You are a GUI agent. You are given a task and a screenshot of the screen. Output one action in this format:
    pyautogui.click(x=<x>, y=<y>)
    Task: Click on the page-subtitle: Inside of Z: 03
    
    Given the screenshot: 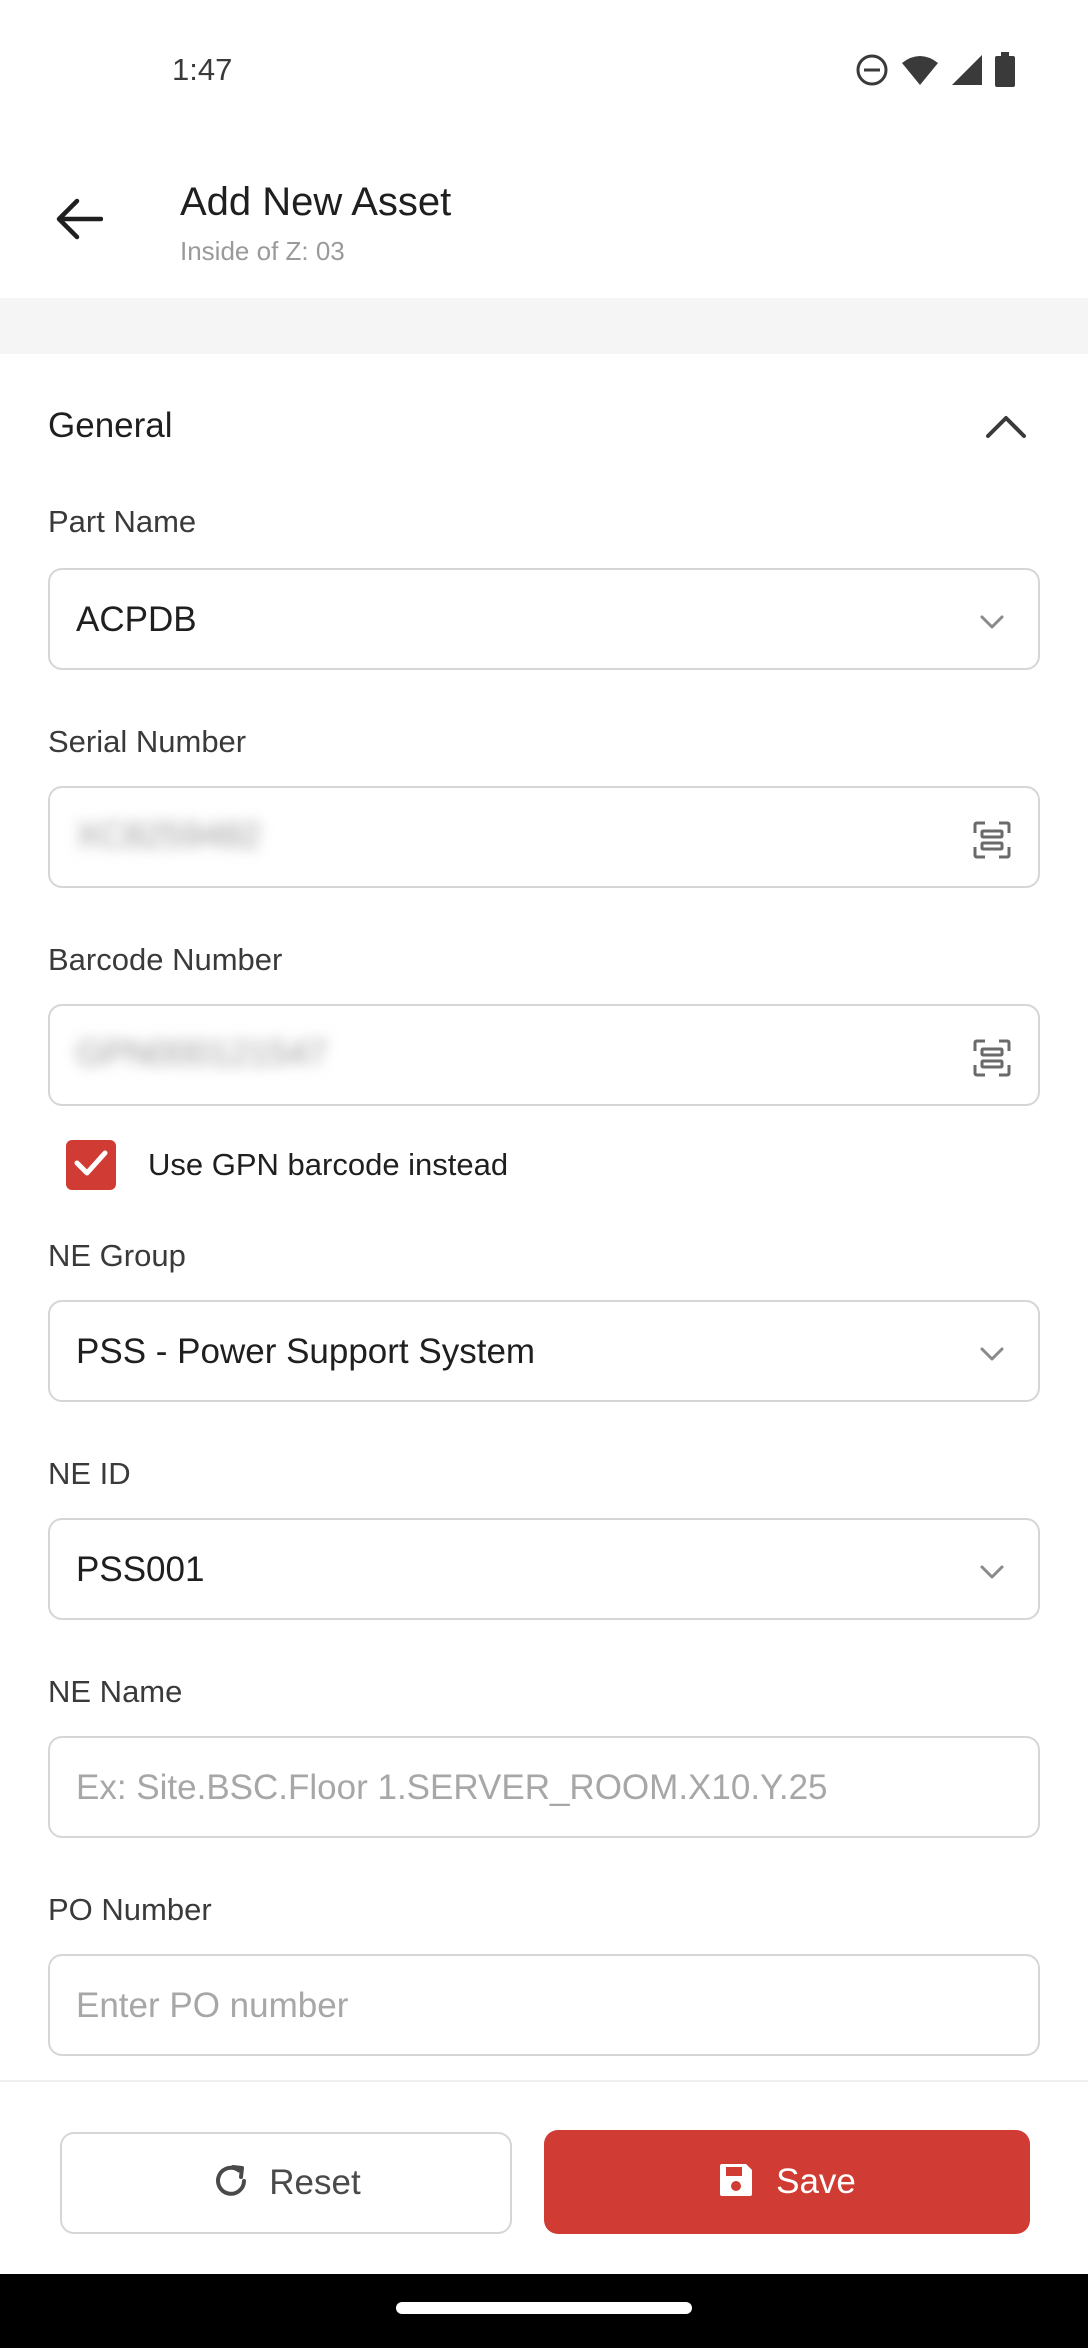 What is the action you would take?
    pyautogui.click(x=262, y=251)
    